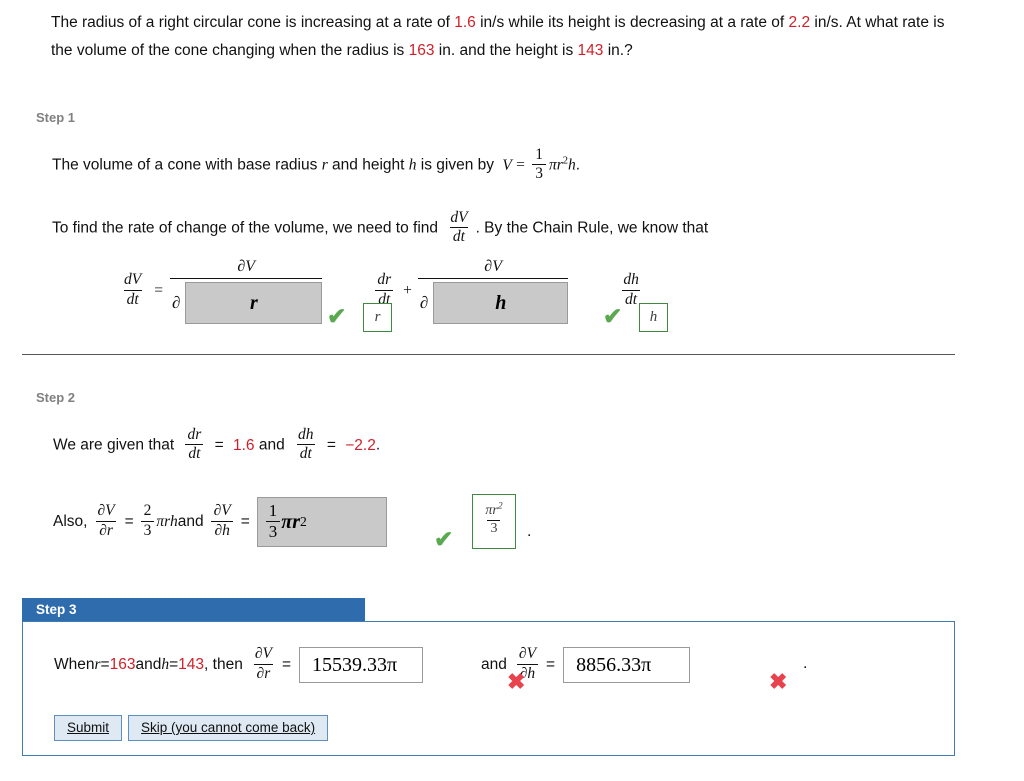 The width and height of the screenshot is (1024, 781). I want to click on equals-s3-2: =, so click(551, 664).